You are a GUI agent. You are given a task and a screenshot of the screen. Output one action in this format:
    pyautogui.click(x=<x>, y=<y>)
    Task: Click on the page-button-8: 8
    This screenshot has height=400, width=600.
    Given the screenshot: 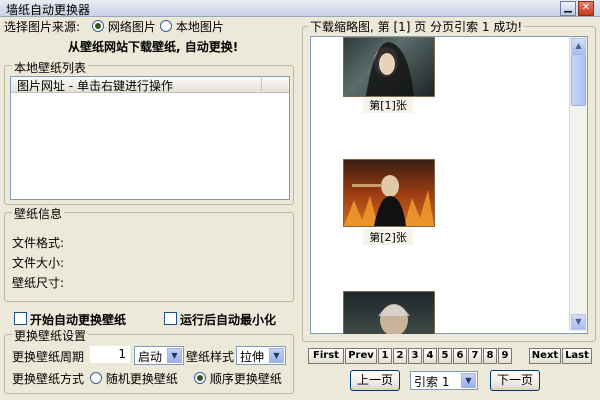 What is the action you would take?
    pyautogui.click(x=490, y=356)
    